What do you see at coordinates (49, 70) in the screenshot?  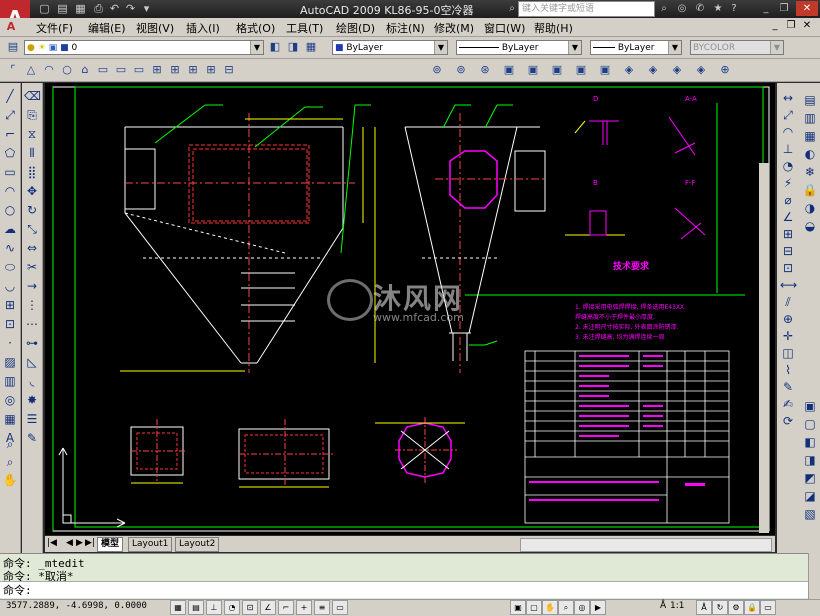 I see `ucs-object-icon: ◠` at bounding box center [49, 70].